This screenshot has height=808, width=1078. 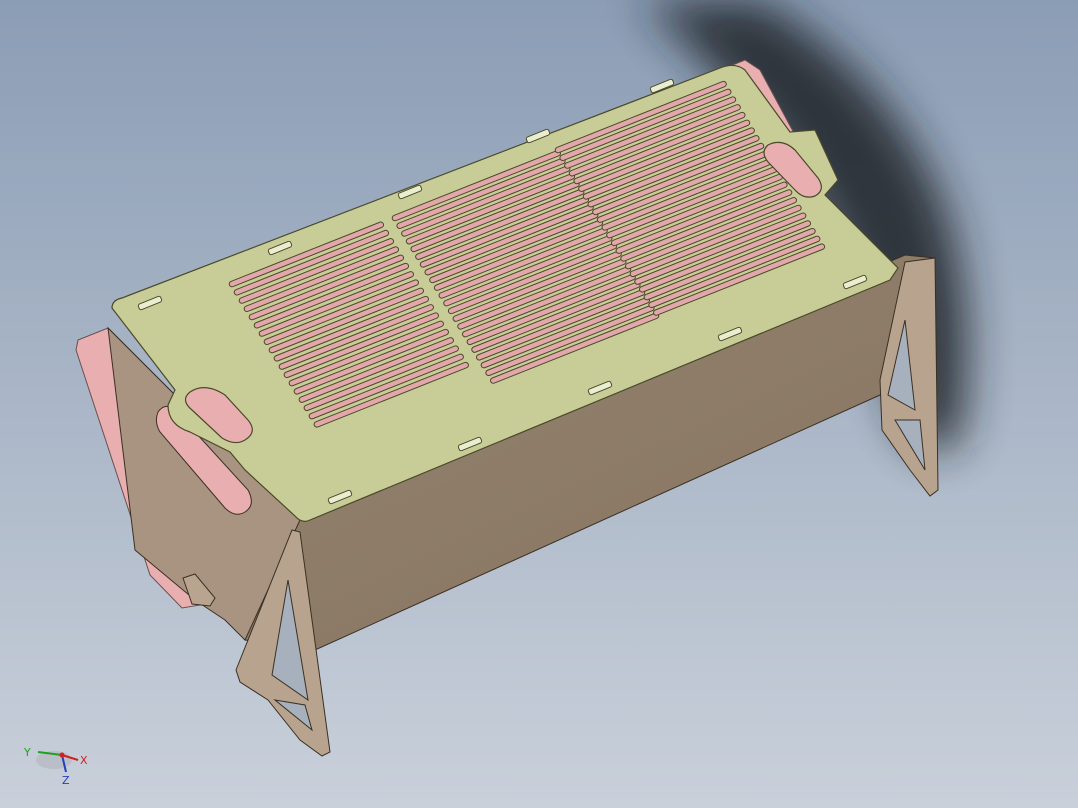 What do you see at coordinates (27, 752) in the screenshot?
I see `triad-y-label: Y` at bounding box center [27, 752].